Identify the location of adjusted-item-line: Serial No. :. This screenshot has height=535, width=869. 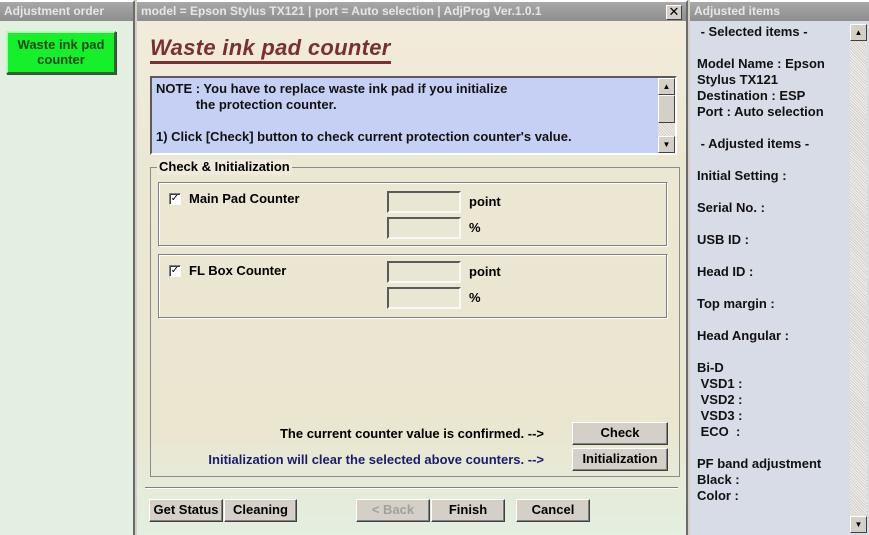
(731, 207).